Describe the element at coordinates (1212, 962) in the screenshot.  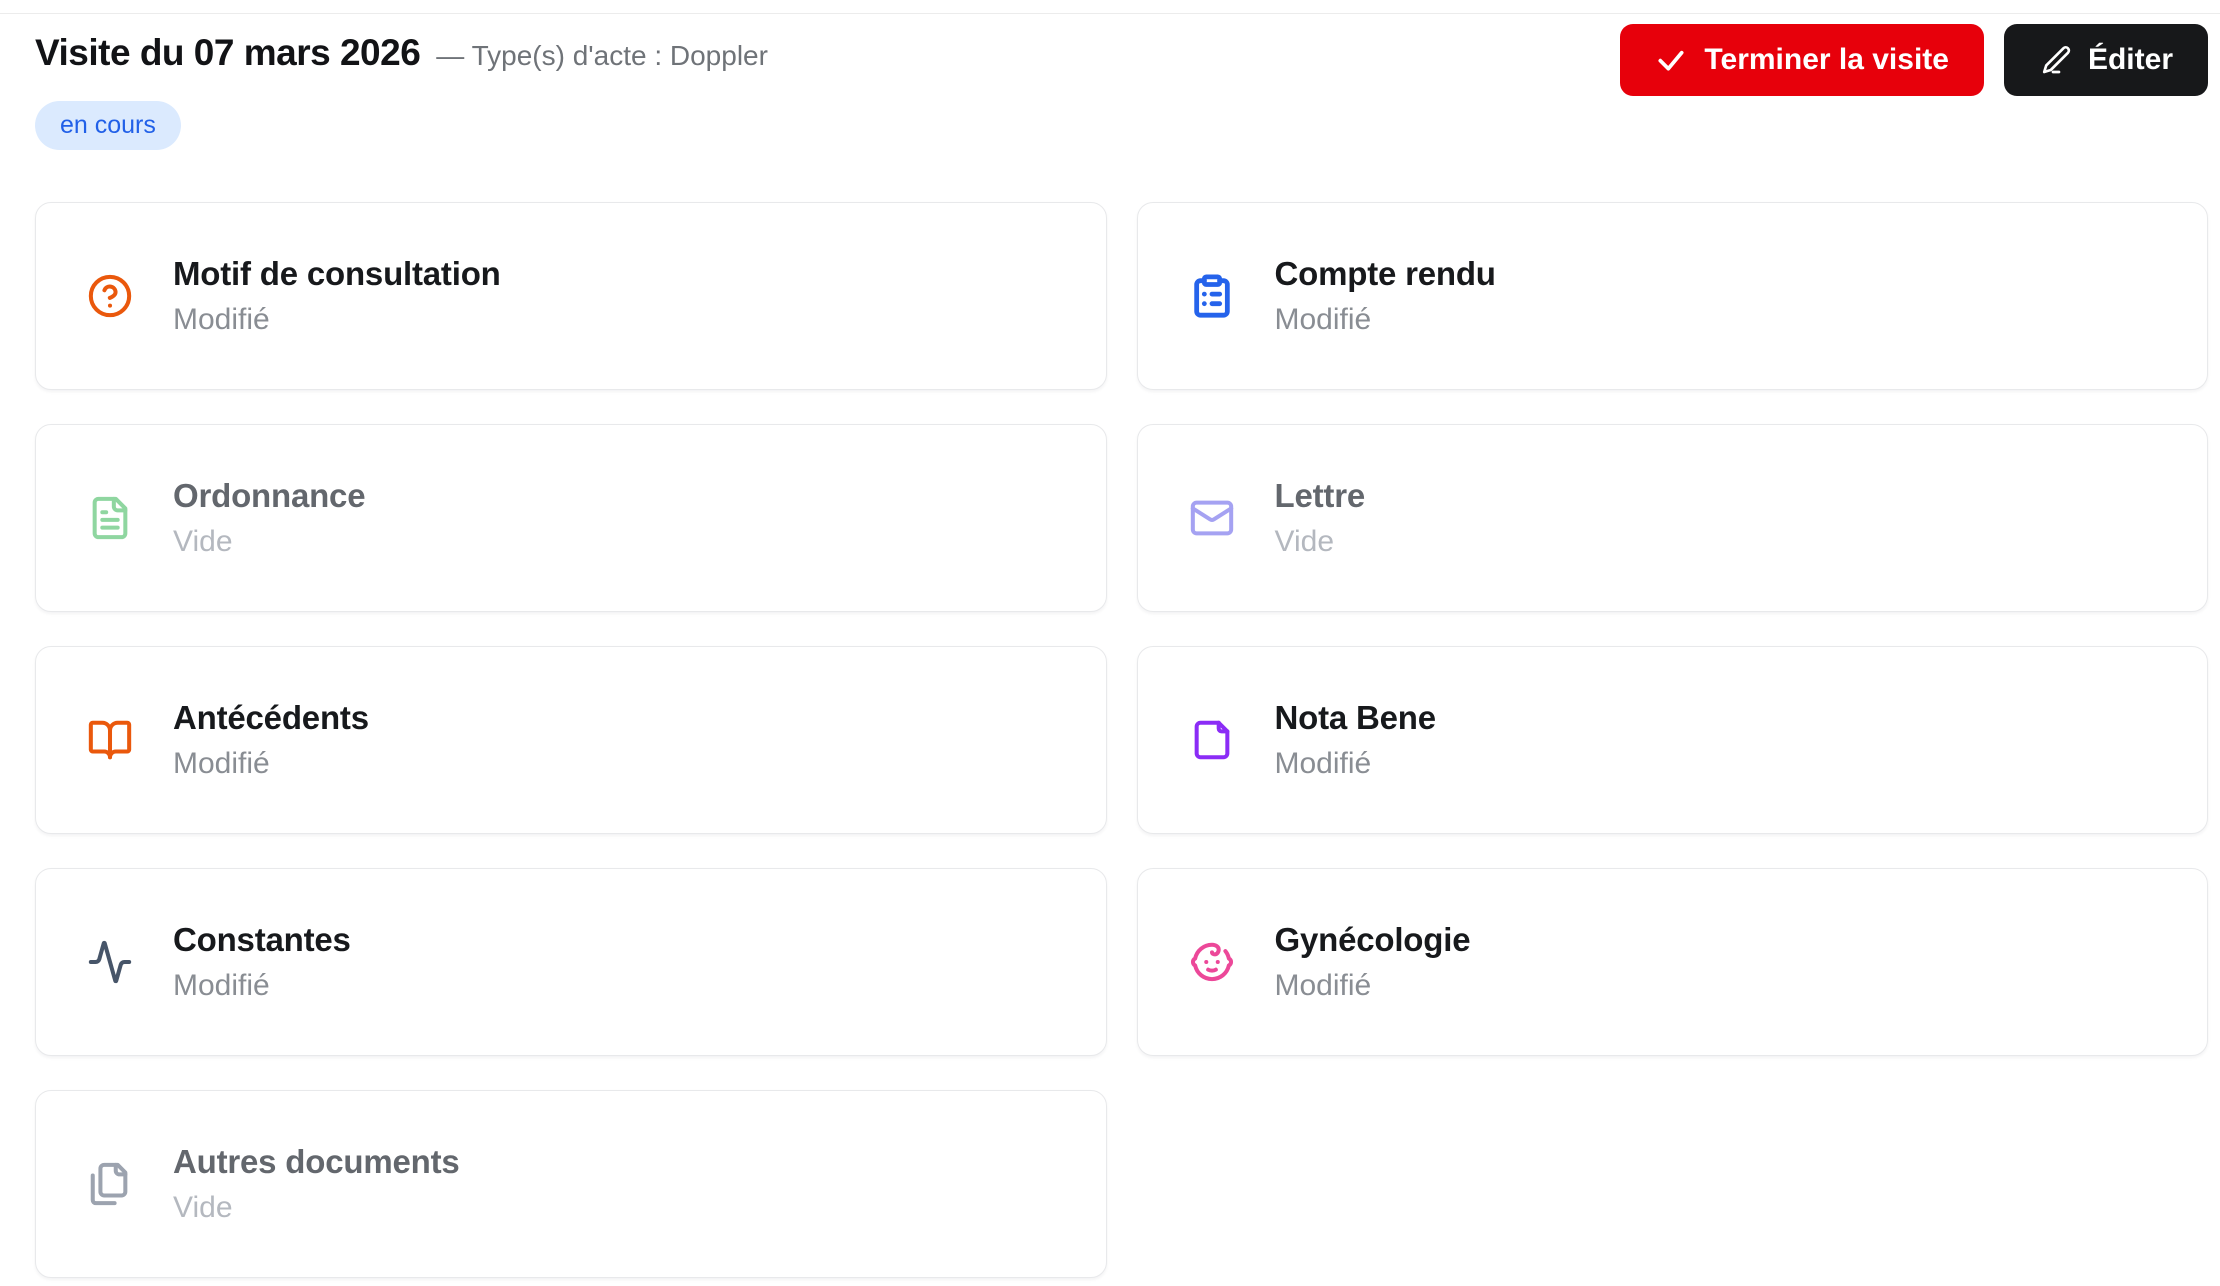
I see `baby-icon` at that location.